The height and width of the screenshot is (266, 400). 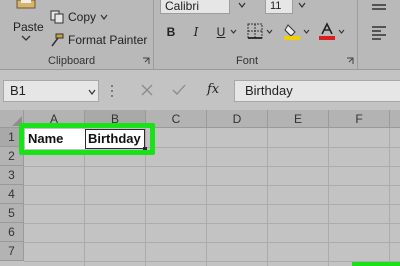 I want to click on highlight-accent, so click(x=376, y=264).